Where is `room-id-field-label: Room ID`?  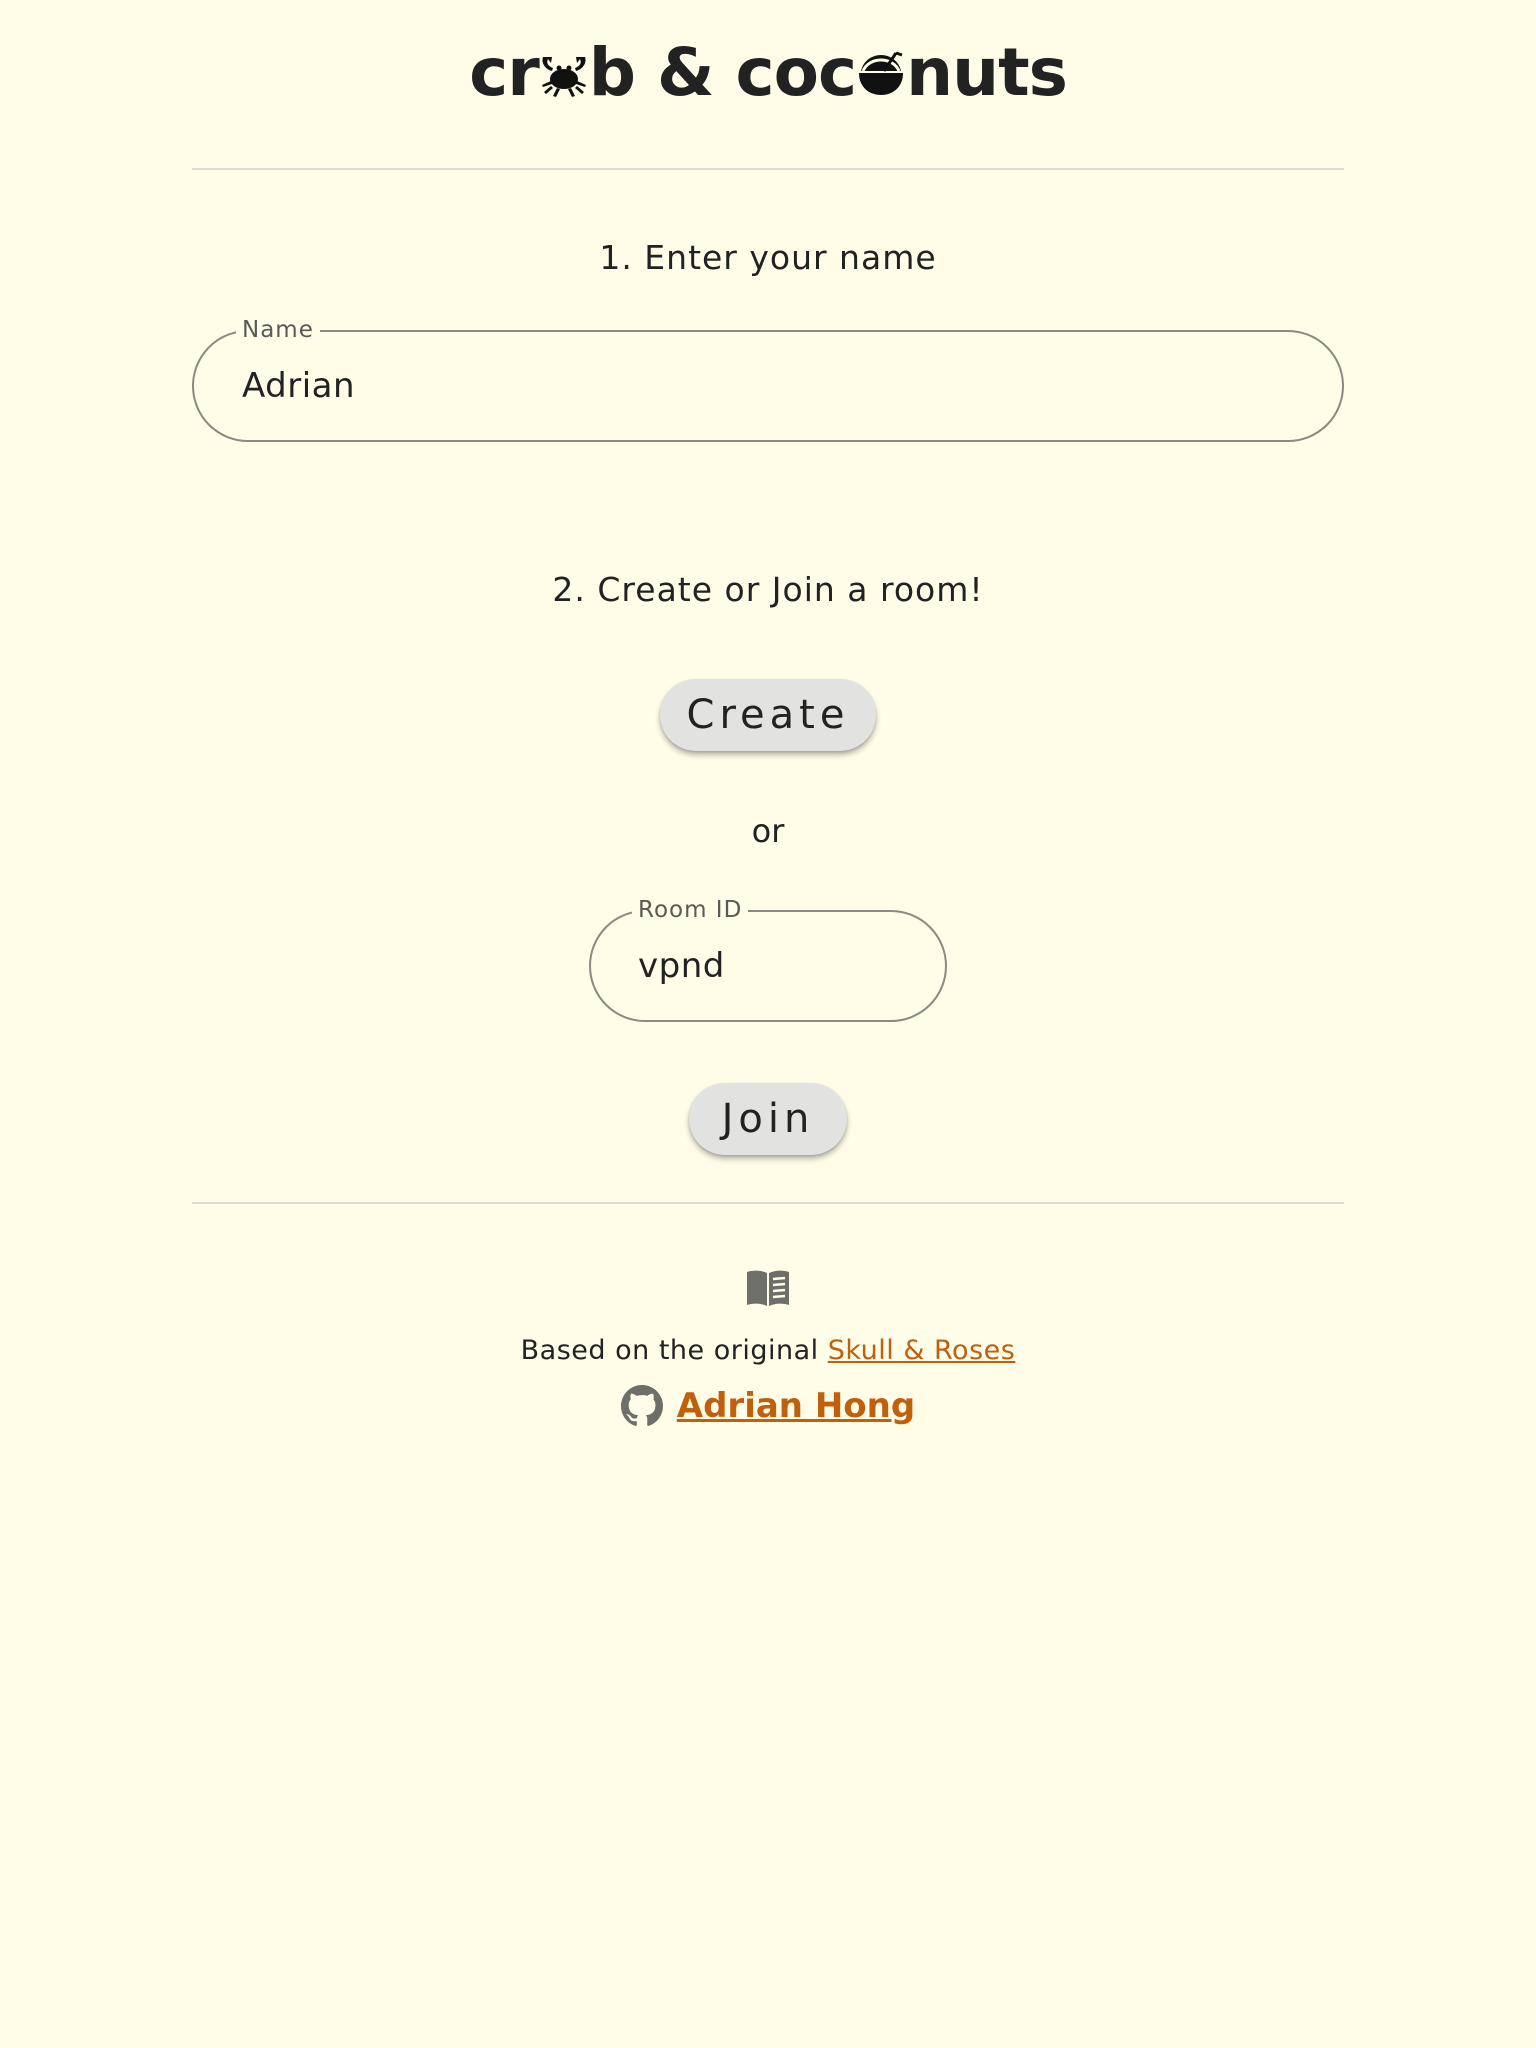 room-id-field-label: Room ID is located at coordinates (690, 910).